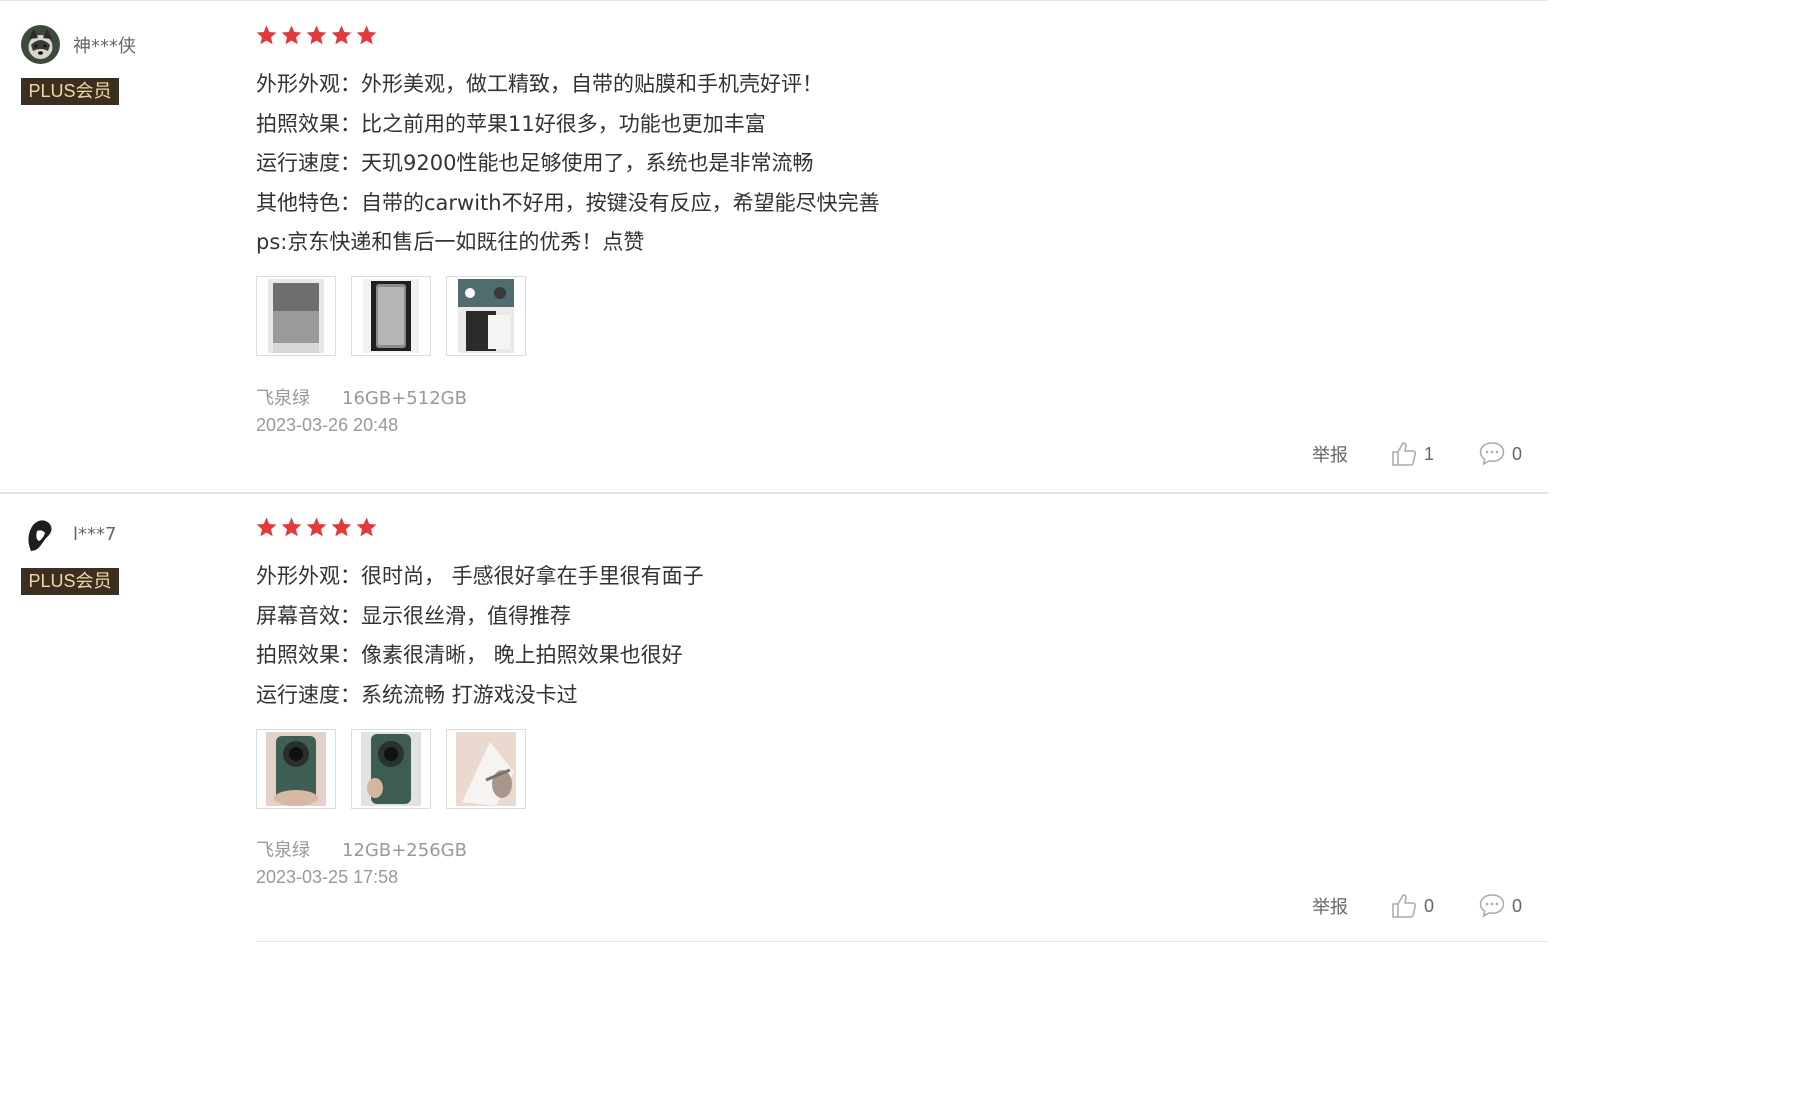 This screenshot has width=1802, height=1094. What do you see at coordinates (413, 615) in the screenshot?
I see `review-line: 屏幕音效：显示很丝滑，值得推荐` at bounding box center [413, 615].